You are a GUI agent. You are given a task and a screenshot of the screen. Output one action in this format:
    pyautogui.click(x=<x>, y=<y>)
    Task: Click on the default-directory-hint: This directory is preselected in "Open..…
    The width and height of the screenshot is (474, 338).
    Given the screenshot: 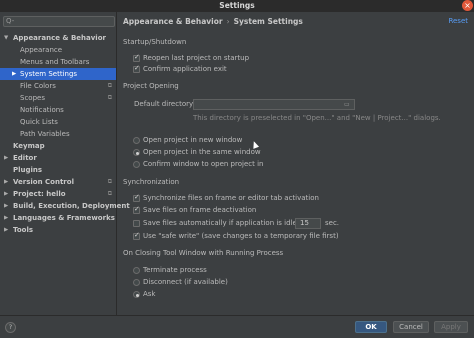 What is the action you would take?
    pyautogui.click(x=317, y=118)
    